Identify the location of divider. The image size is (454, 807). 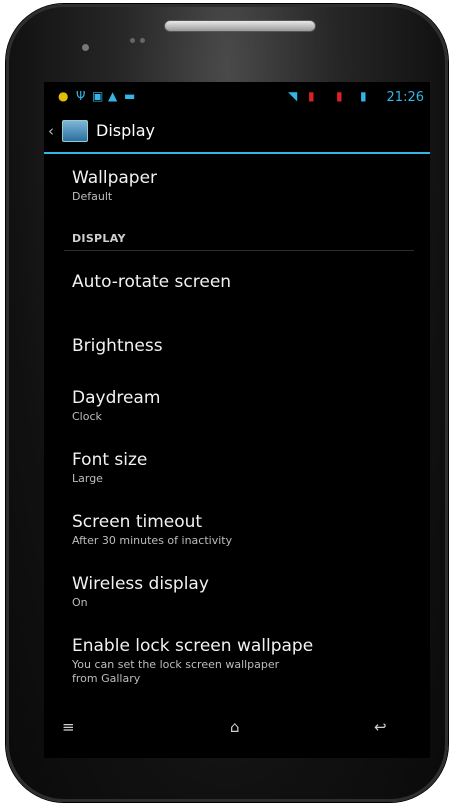
(239, 250).